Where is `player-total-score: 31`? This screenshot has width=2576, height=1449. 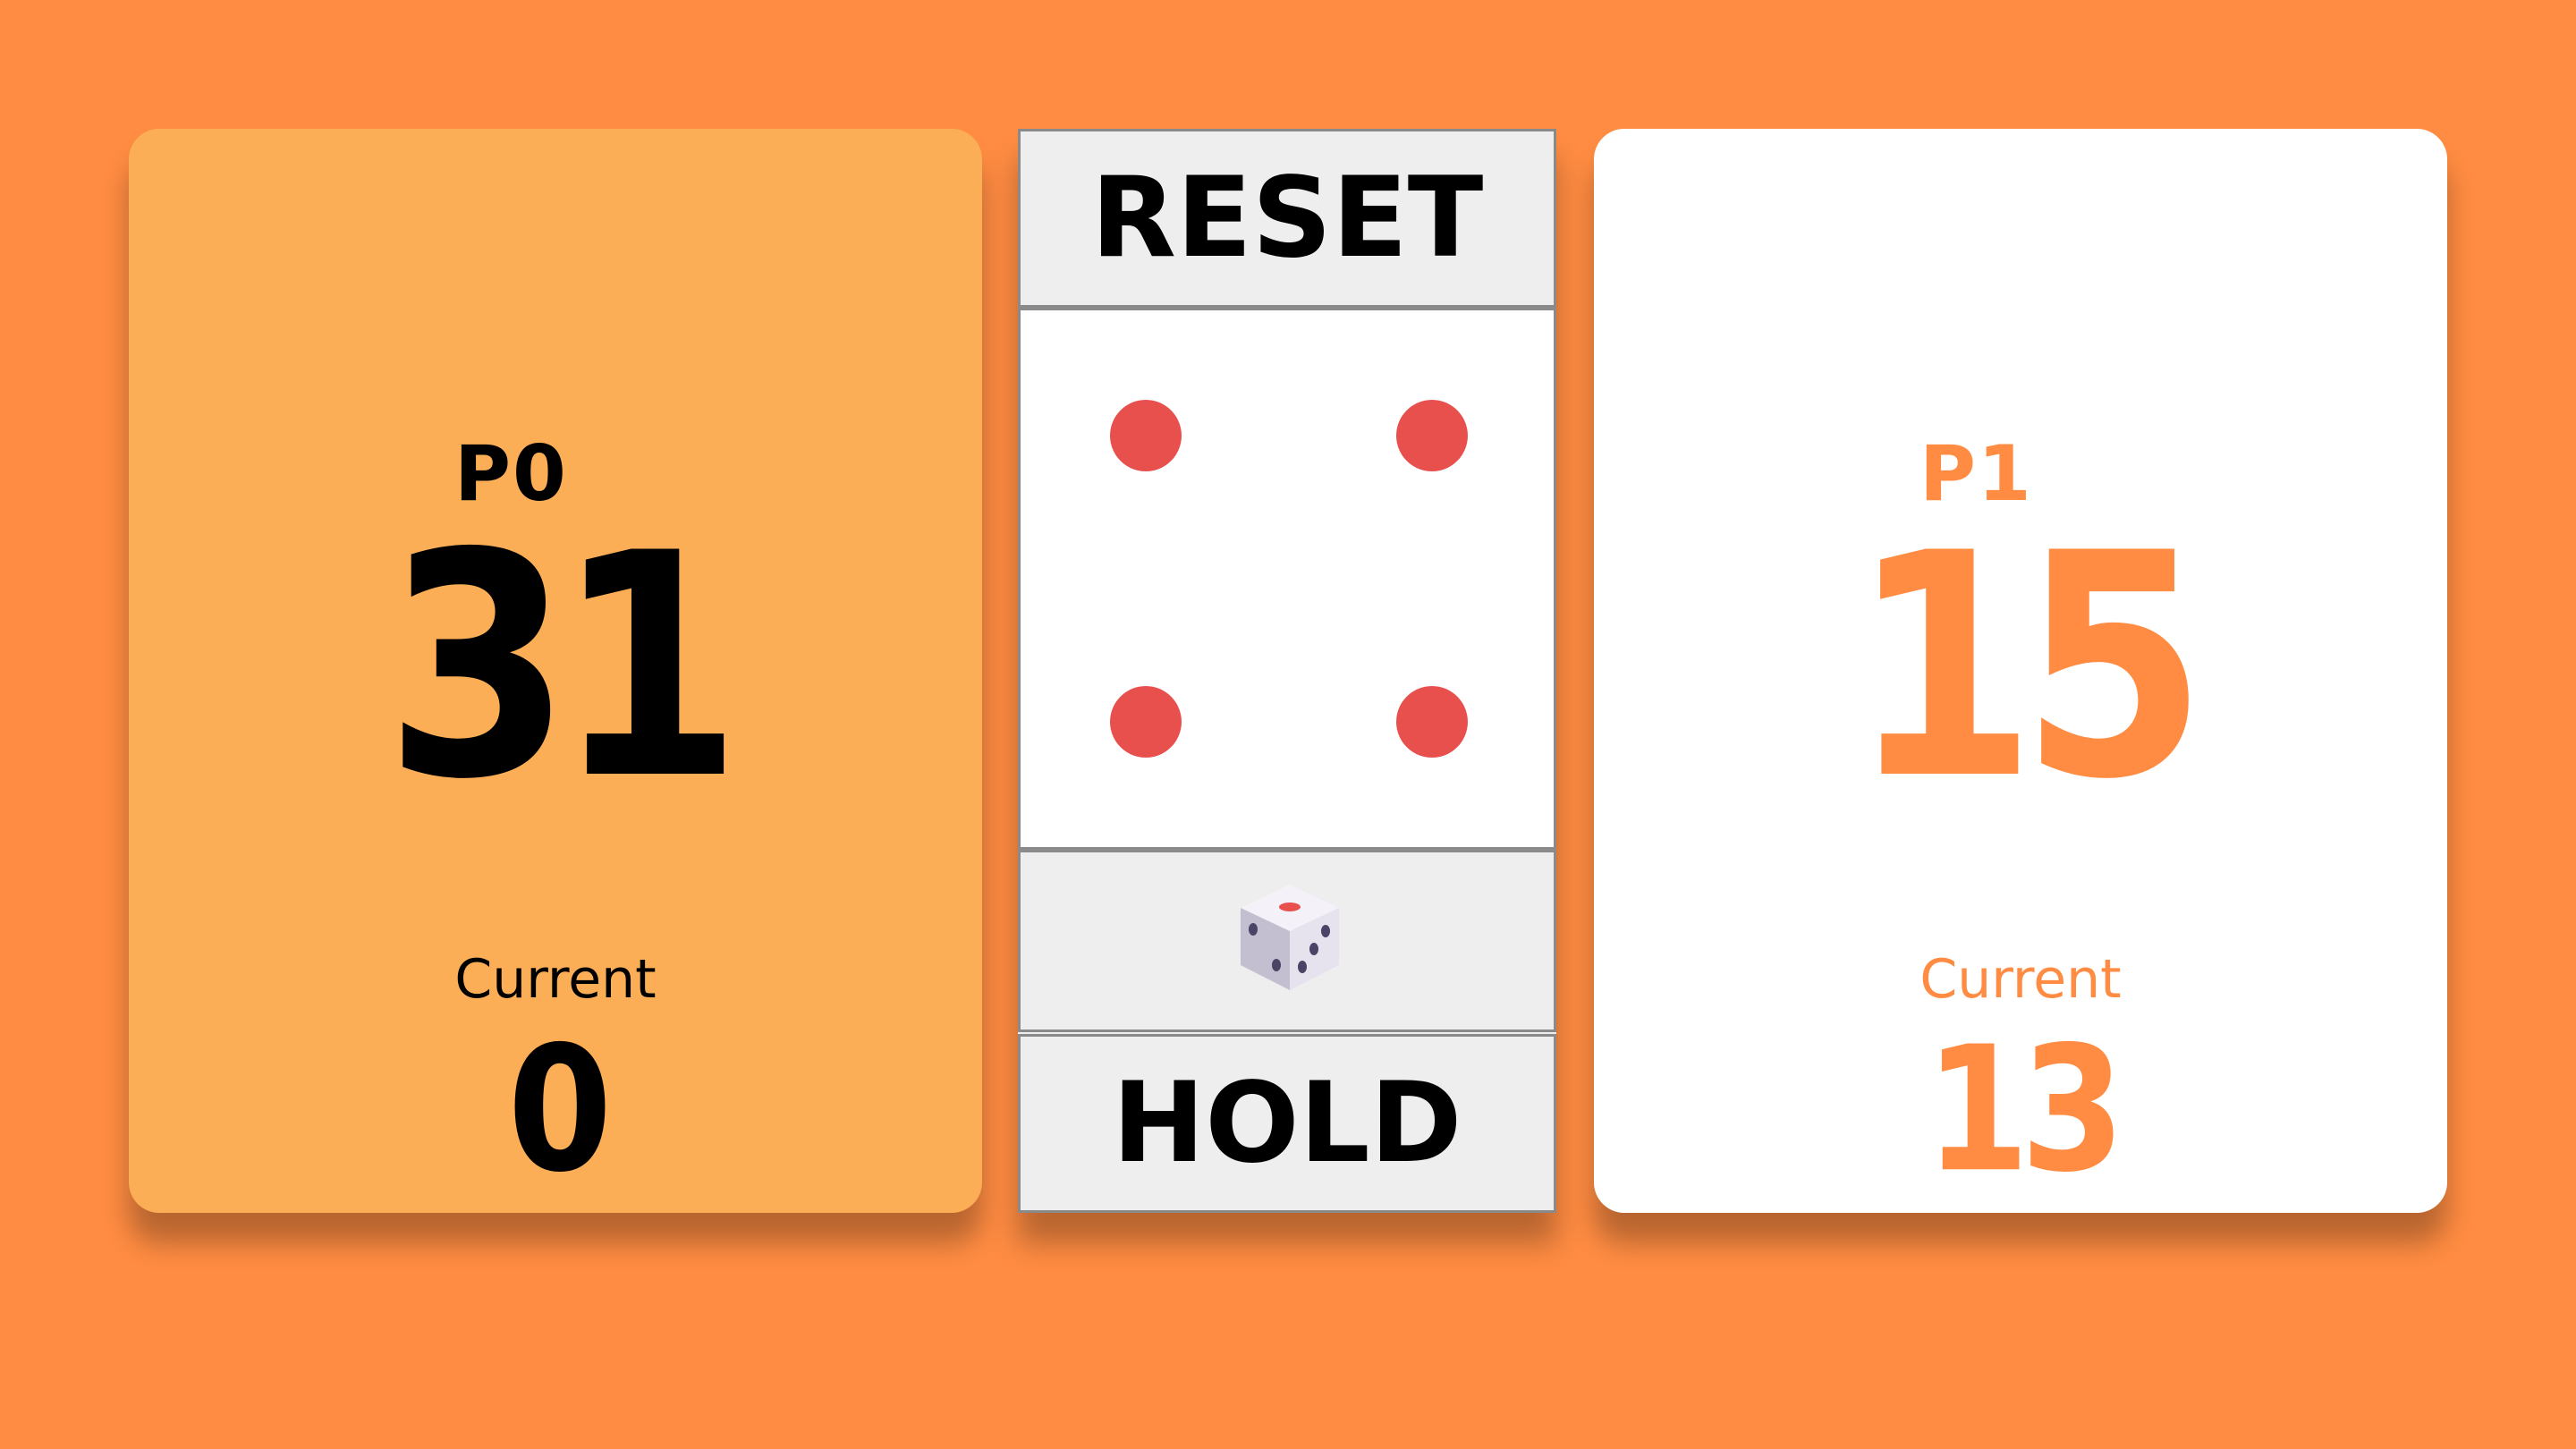
player-total-score: 31 is located at coordinates (563, 667).